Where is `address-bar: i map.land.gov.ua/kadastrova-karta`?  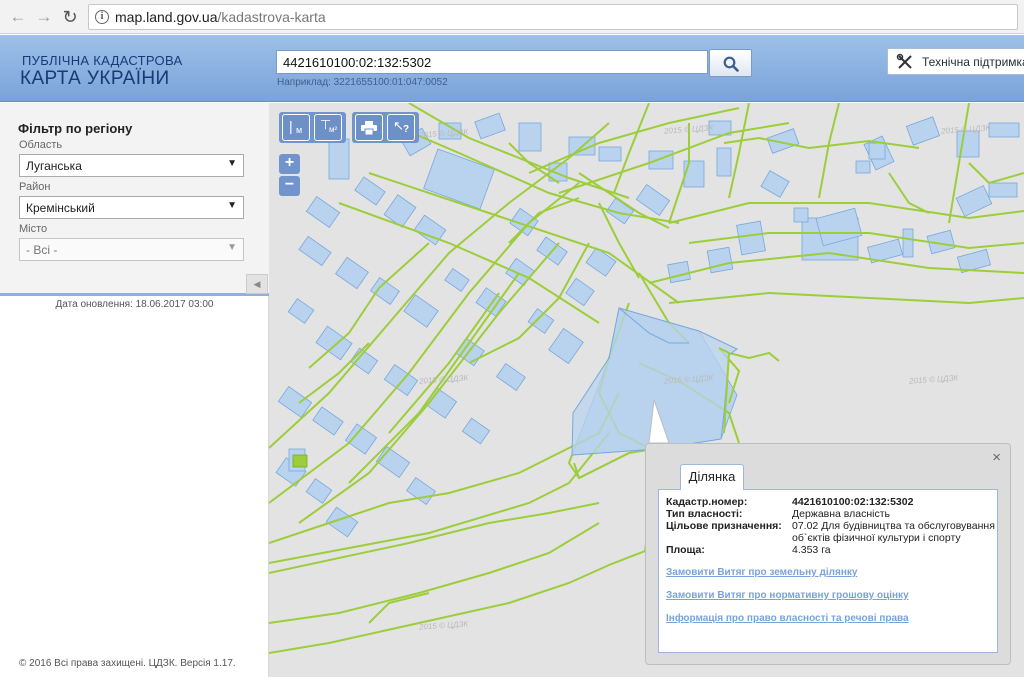 address-bar: i map.land.gov.ua/kadastrova-karta is located at coordinates (553, 17).